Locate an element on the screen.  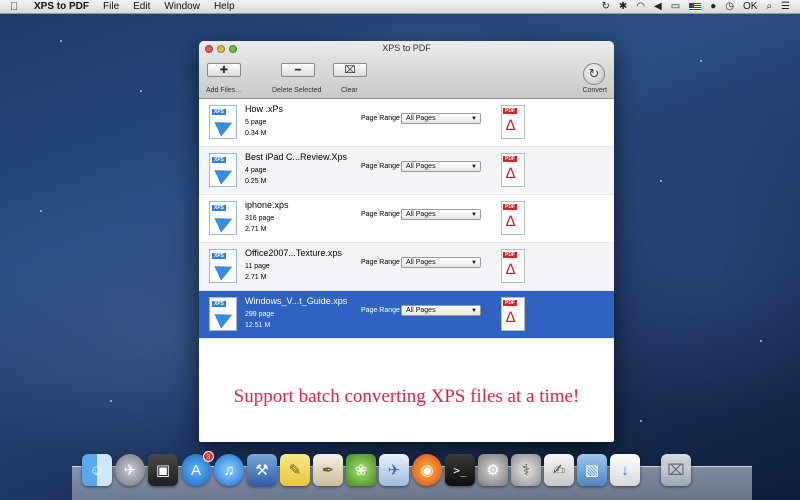
minus-icon: ━ is located at coordinates (298, 70).